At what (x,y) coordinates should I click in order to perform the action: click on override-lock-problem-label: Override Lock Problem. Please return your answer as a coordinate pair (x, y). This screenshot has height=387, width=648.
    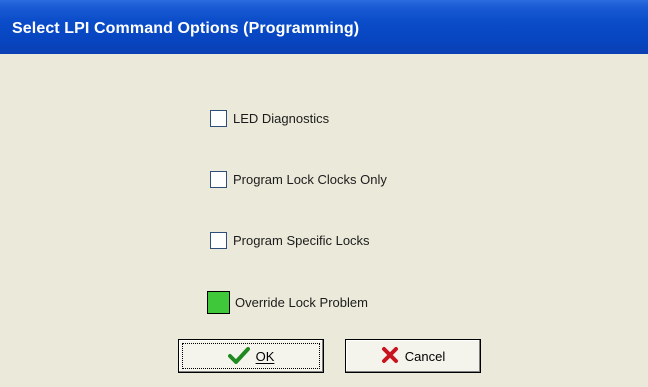
    Looking at the image, I should click on (301, 302).